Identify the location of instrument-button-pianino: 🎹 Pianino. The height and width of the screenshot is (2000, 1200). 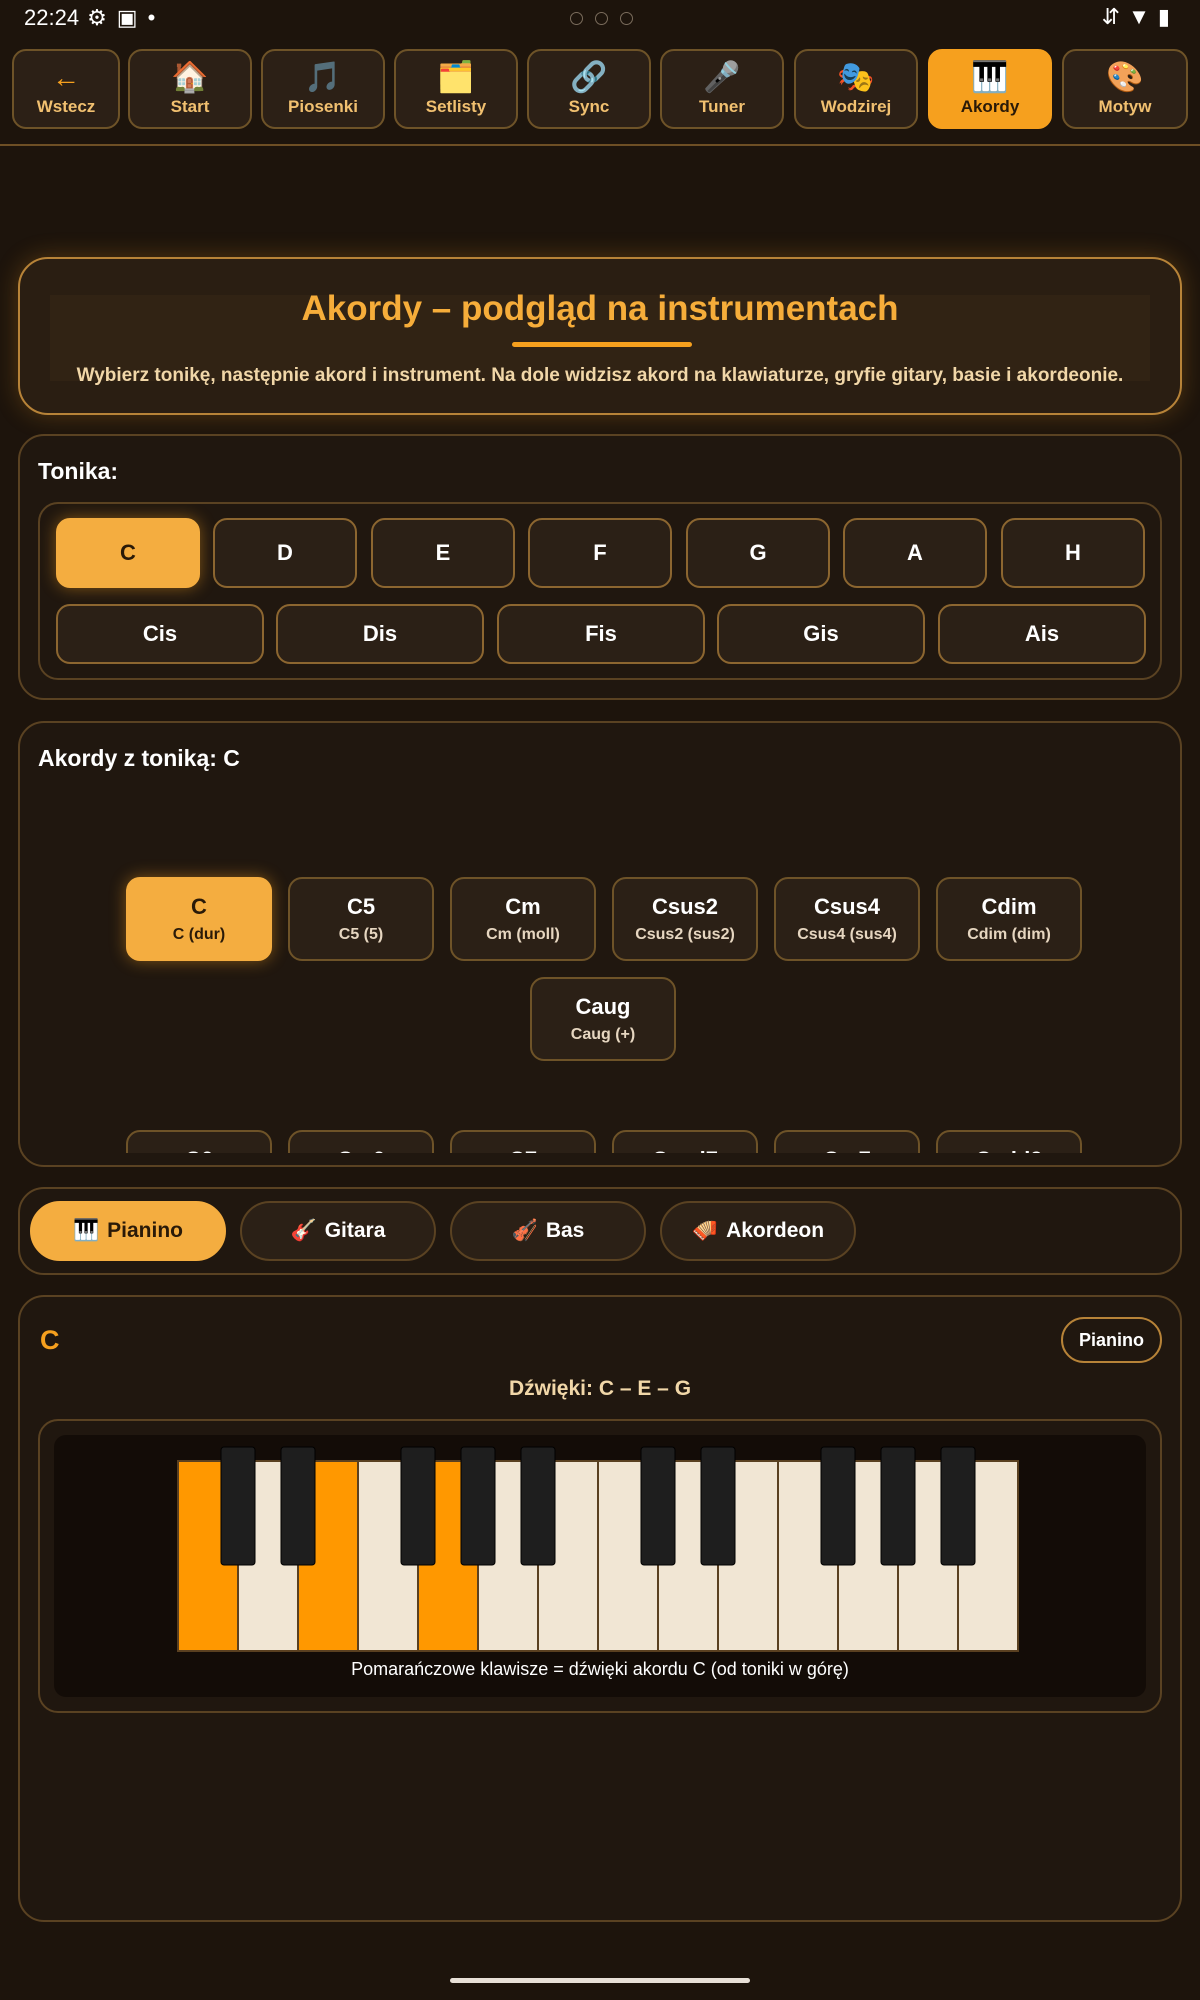
(128, 1231).